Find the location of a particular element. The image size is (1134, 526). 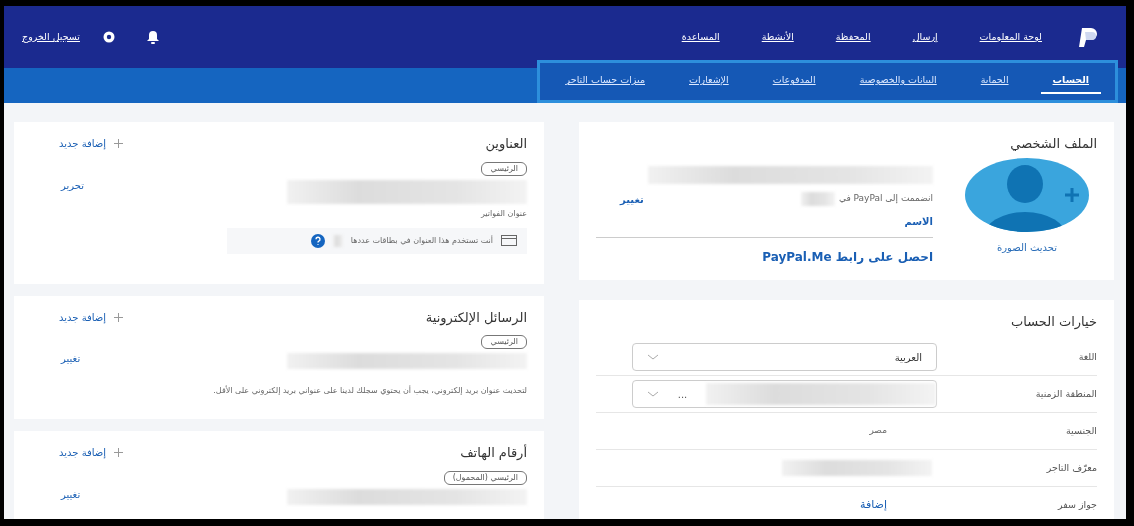

nav-link: المحفظة is located at coordinates (853, 37).